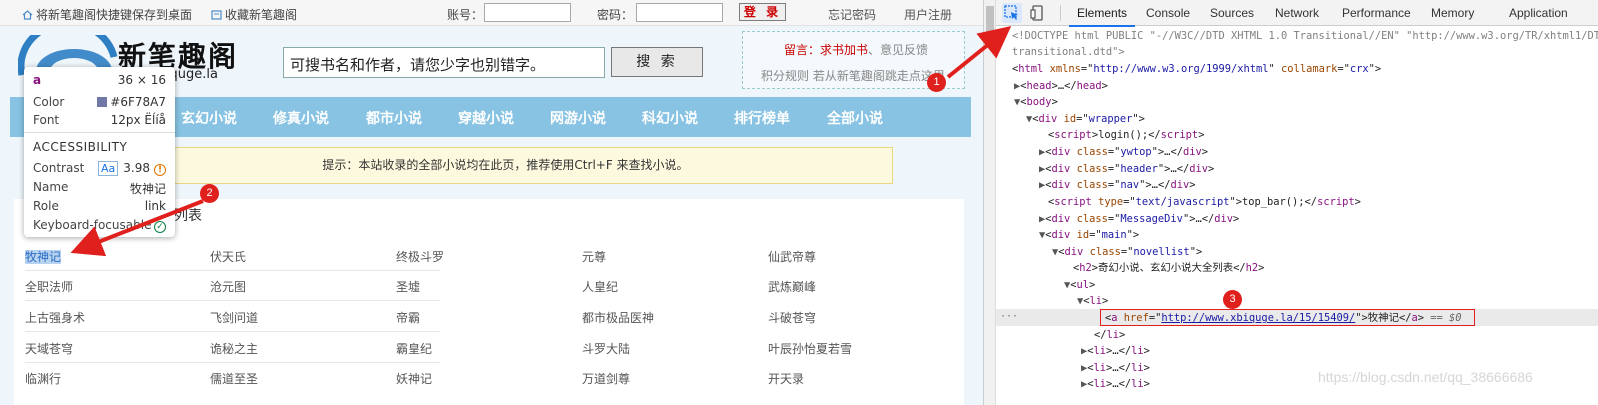  Describe the element at coordinates (936, 82) in the screenshot. I see `annotation-marker-1: 1` at that location.